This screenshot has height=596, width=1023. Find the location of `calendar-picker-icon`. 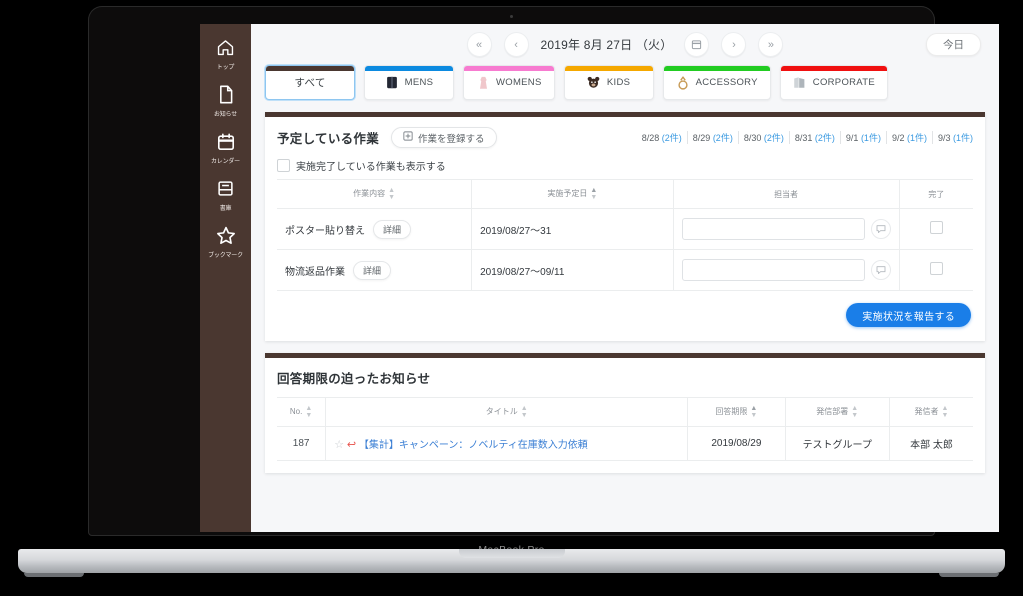

calendar-picker-icon is located at coordinates (697, 44).